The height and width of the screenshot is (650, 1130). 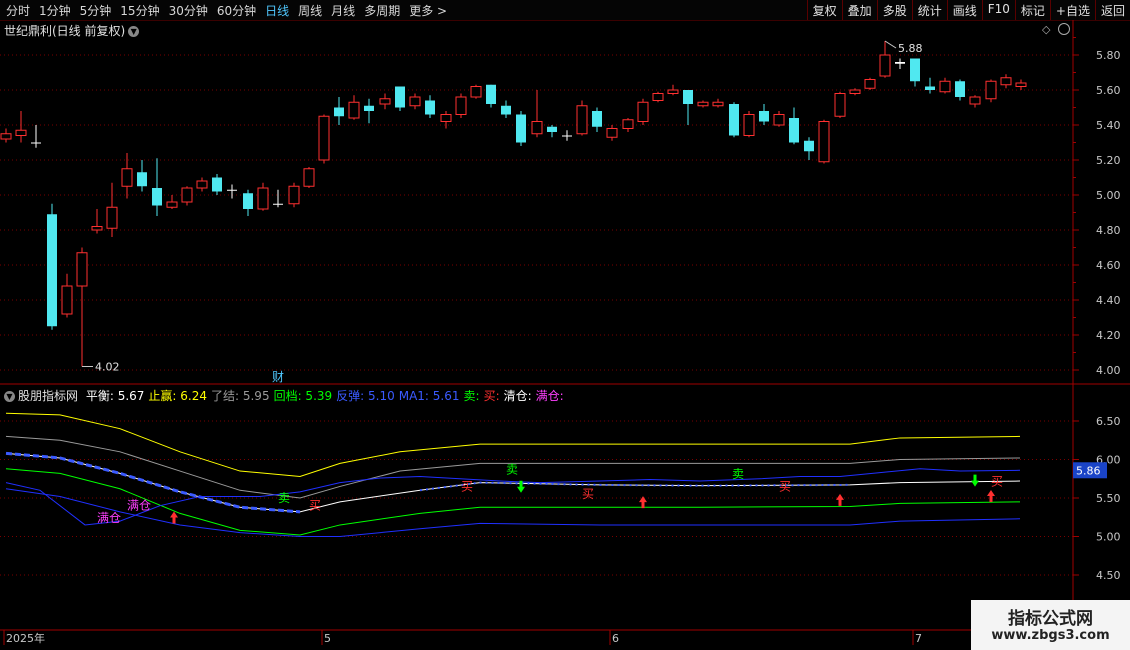 What do you see at coordinates (521, 486) in the screenshot?
I see `arrow-down-icon` at bounding box center [521, 486].